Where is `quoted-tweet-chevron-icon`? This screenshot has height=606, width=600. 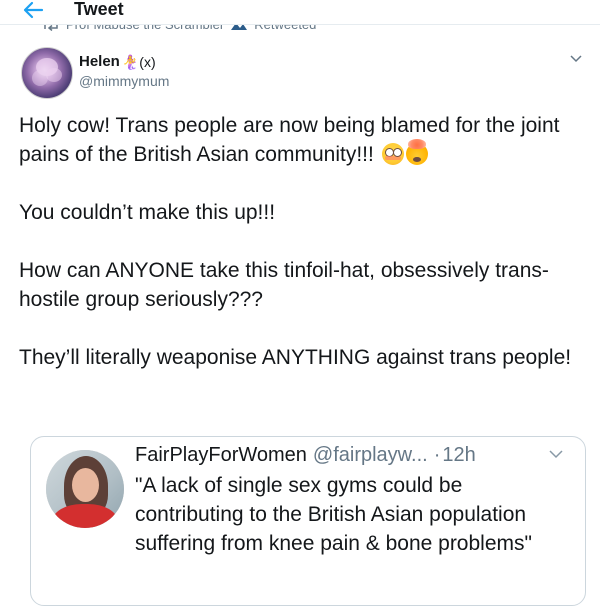 quoted-tweet-chevron-icon is located at coordinates (556, 454).